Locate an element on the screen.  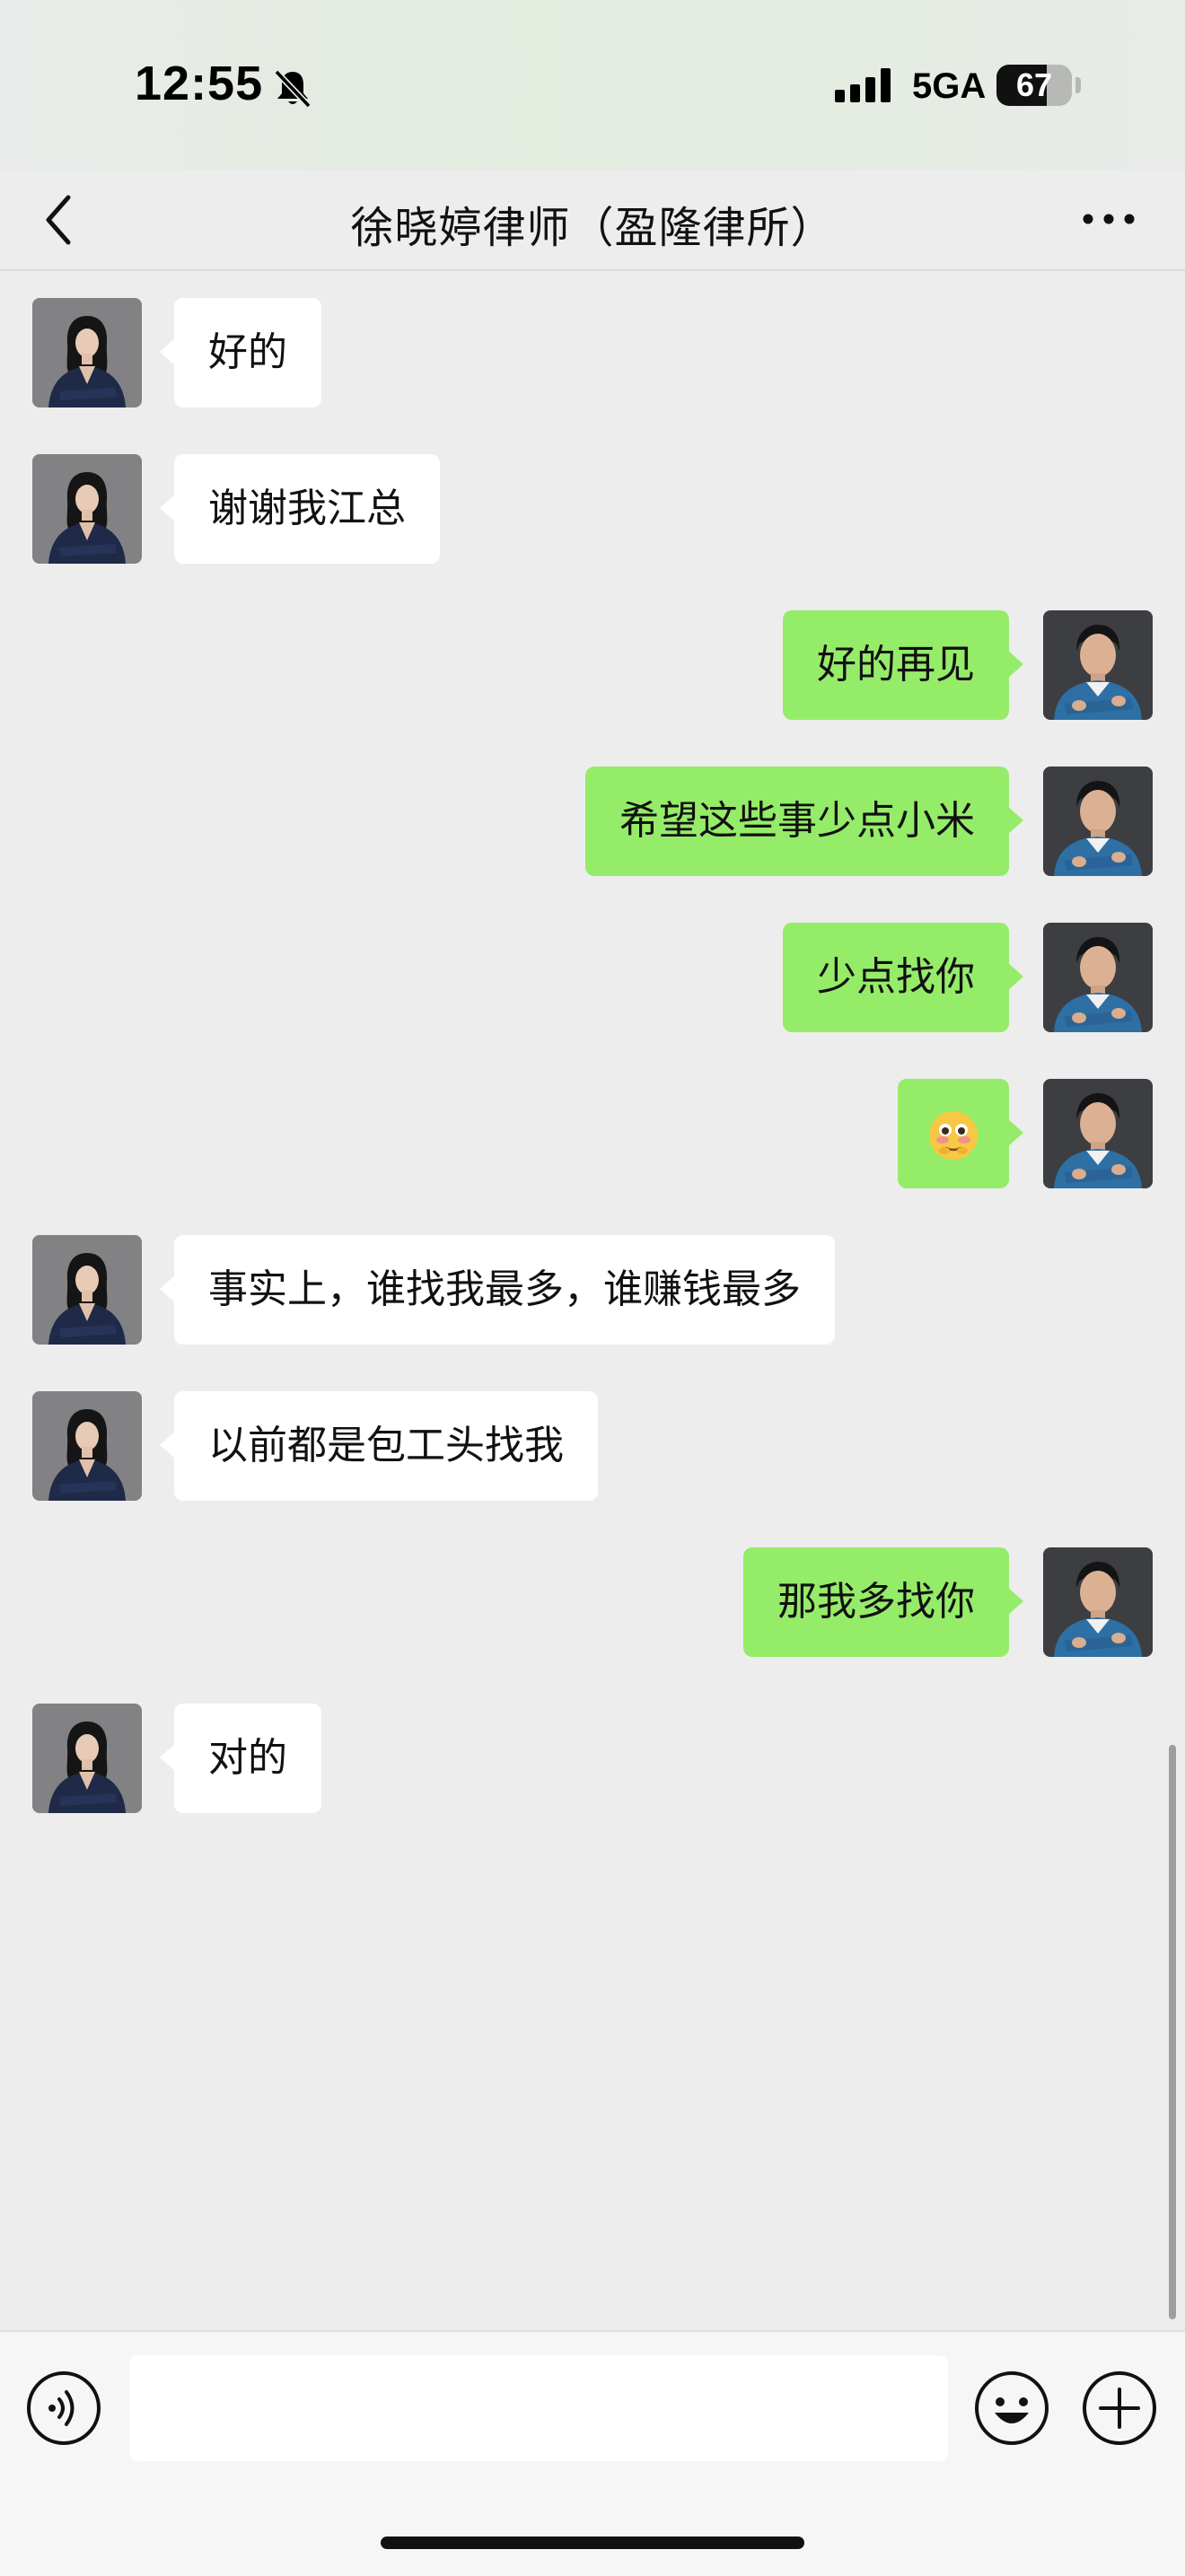
sent-message-bubble: 那我多找你 is located at coordinates (883, 1602).